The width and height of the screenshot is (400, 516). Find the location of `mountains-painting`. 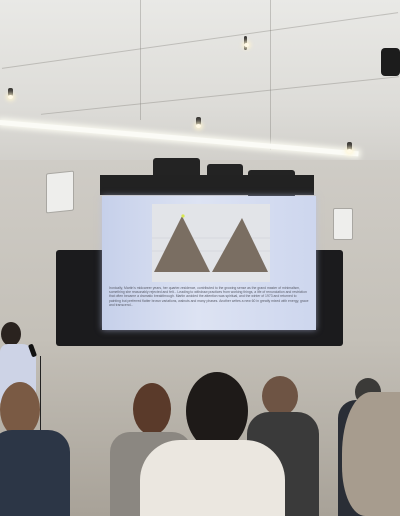

mountains-painting is located at coordinates (211, 243).